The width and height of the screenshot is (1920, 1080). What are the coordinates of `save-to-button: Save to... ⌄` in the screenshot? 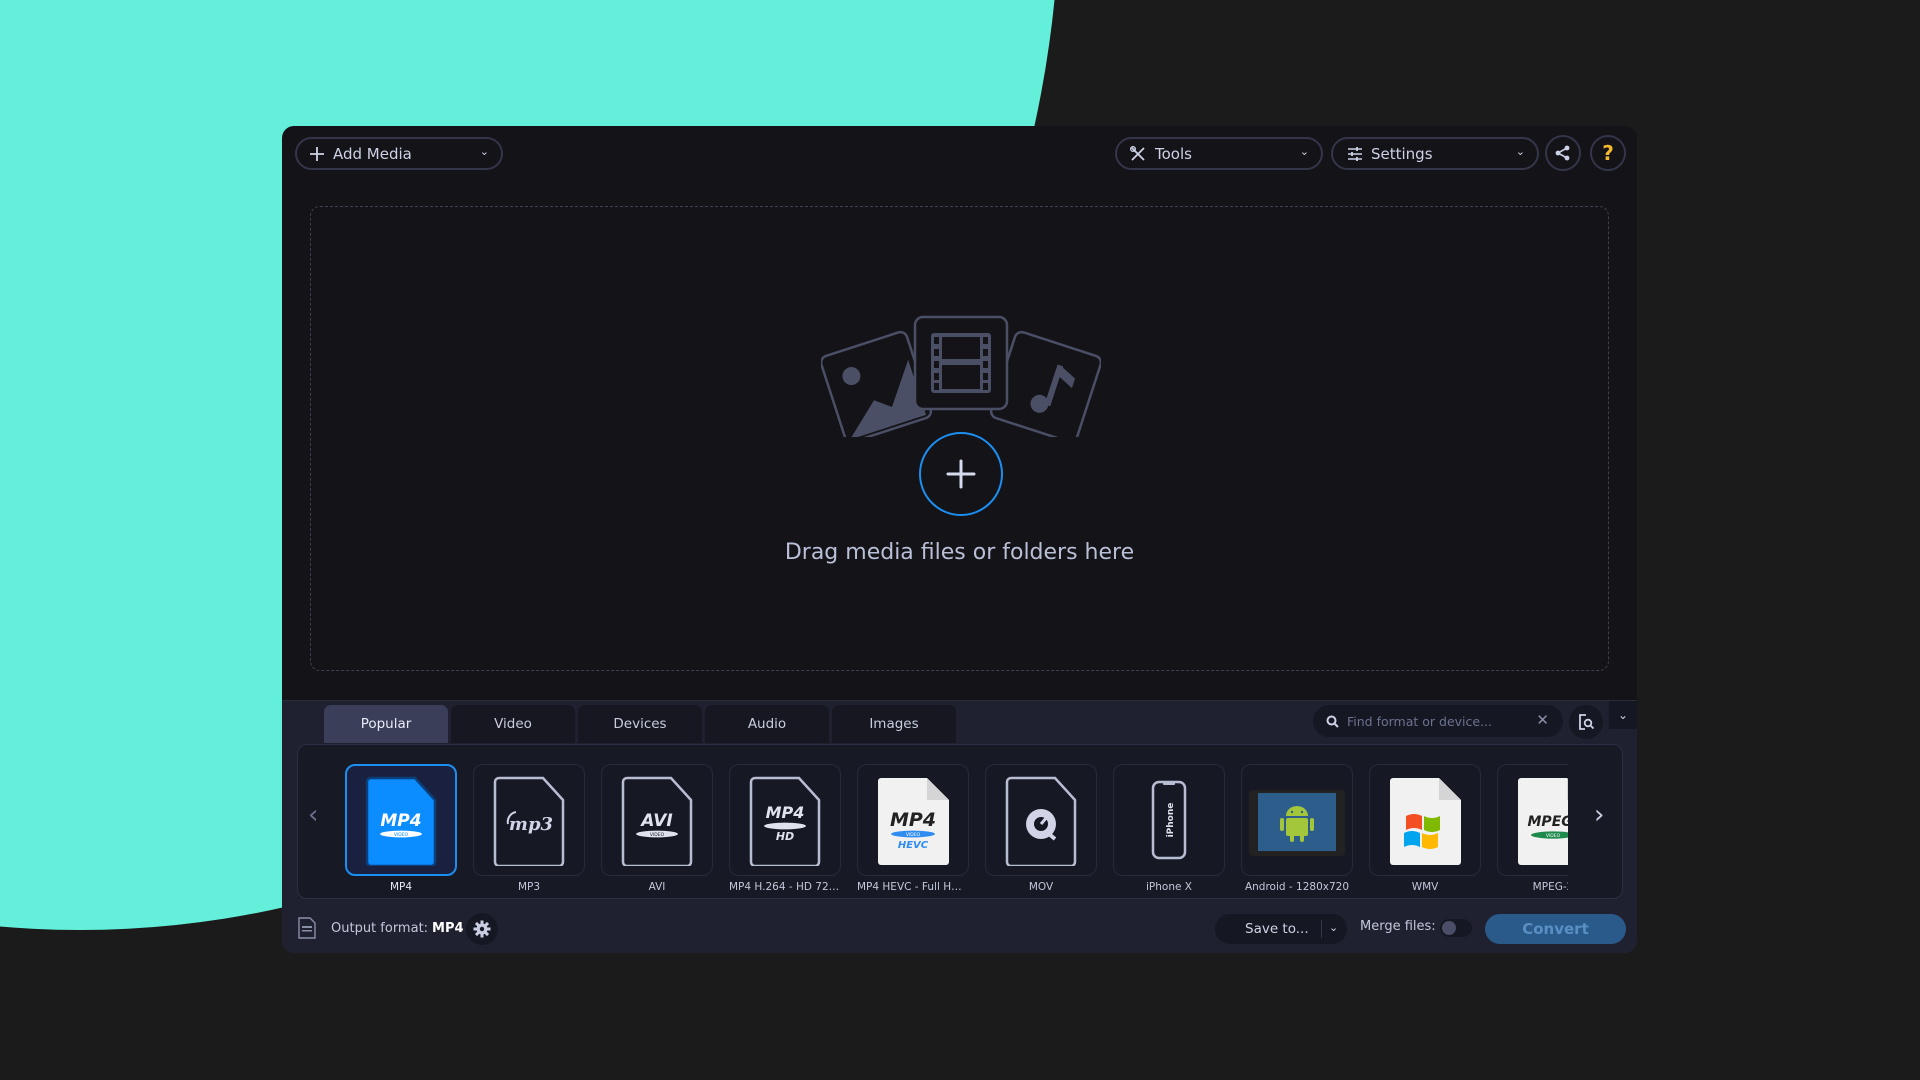 It's located at (1281, 929).